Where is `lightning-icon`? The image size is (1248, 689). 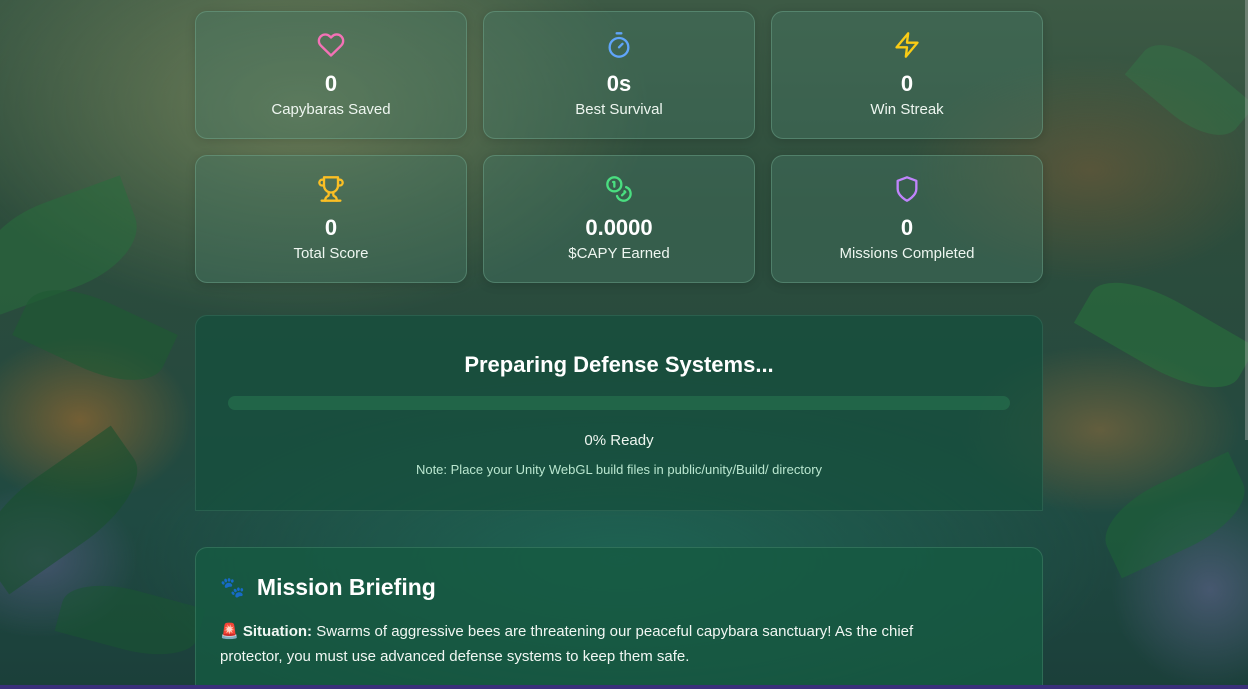
lightning-icon is located at coordinates (907, 45).